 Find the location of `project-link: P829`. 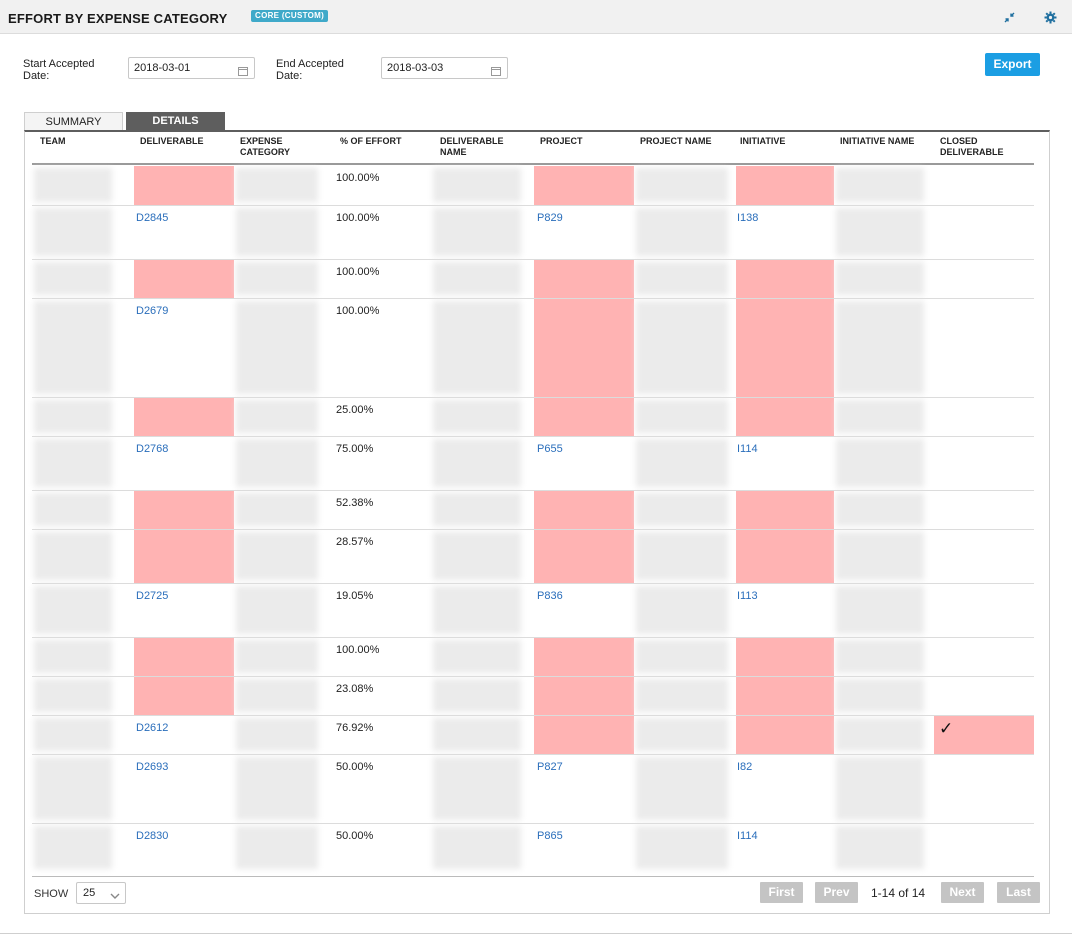

project-link: P829 is located at coordinates (550, 218).